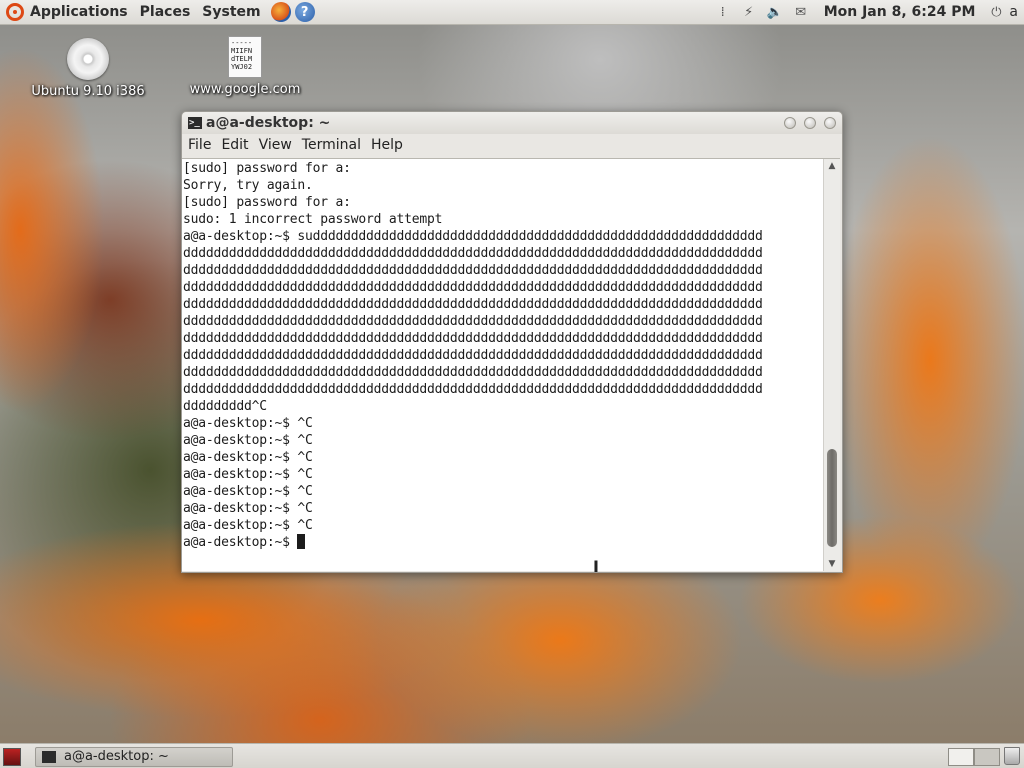  I want to click on terminal-icon: >_, so click(195, 123).